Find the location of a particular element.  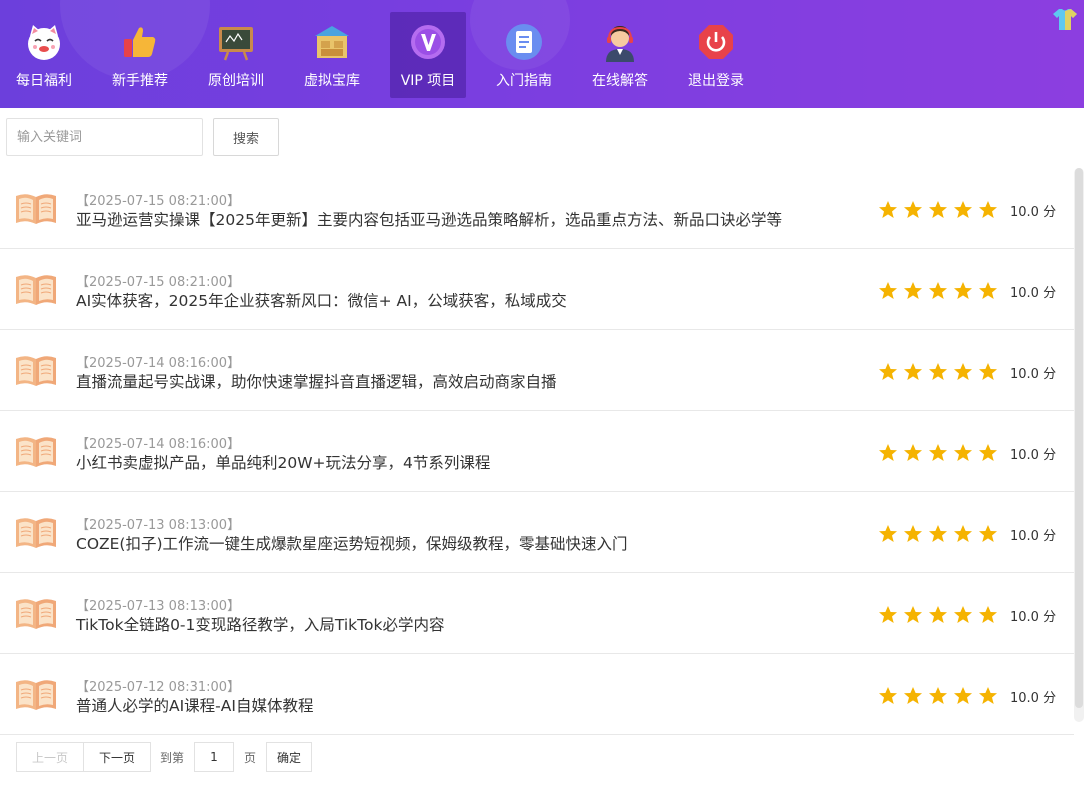

nav-item-vip-project: VIP 项目 is located at coordinates (428, 55).